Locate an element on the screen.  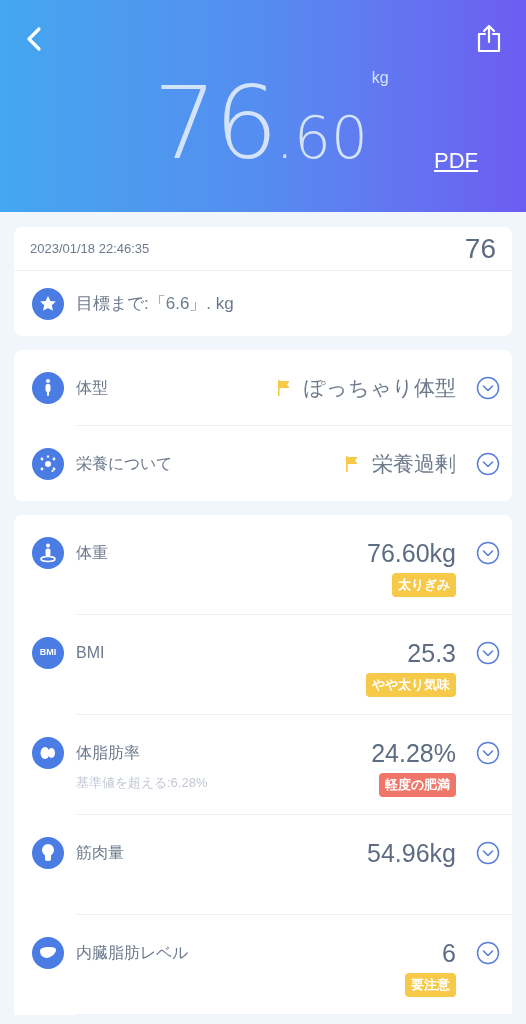
unit-label: kg is located at coordinates (380, 78).